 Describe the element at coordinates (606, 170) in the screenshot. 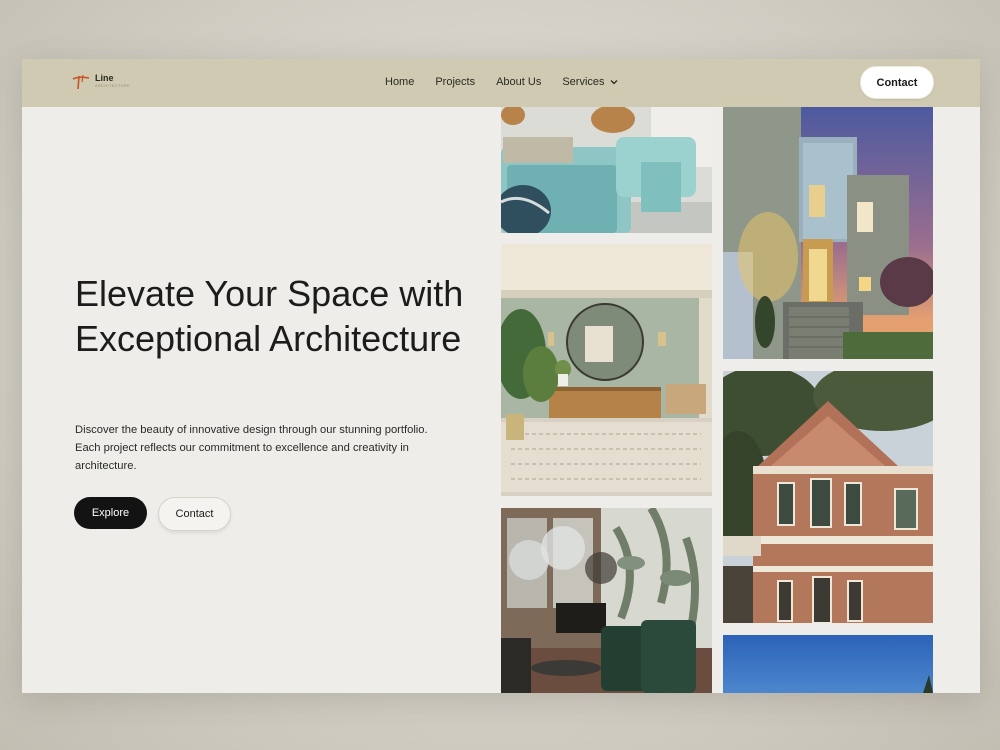

I see `teal-living-room-photo` at that location.